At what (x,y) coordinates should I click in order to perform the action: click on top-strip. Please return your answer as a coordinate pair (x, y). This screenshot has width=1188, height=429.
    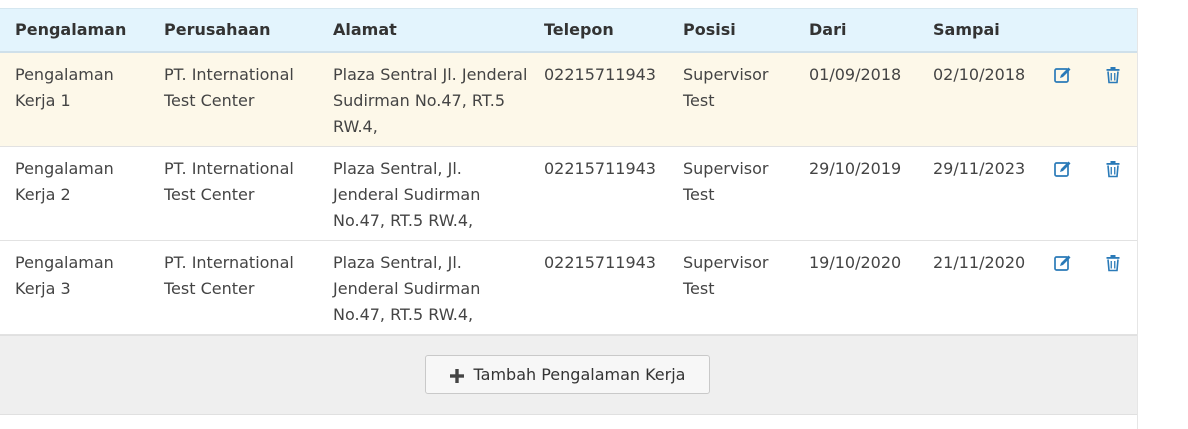
    Looking at the image, I should click on (569, 4).